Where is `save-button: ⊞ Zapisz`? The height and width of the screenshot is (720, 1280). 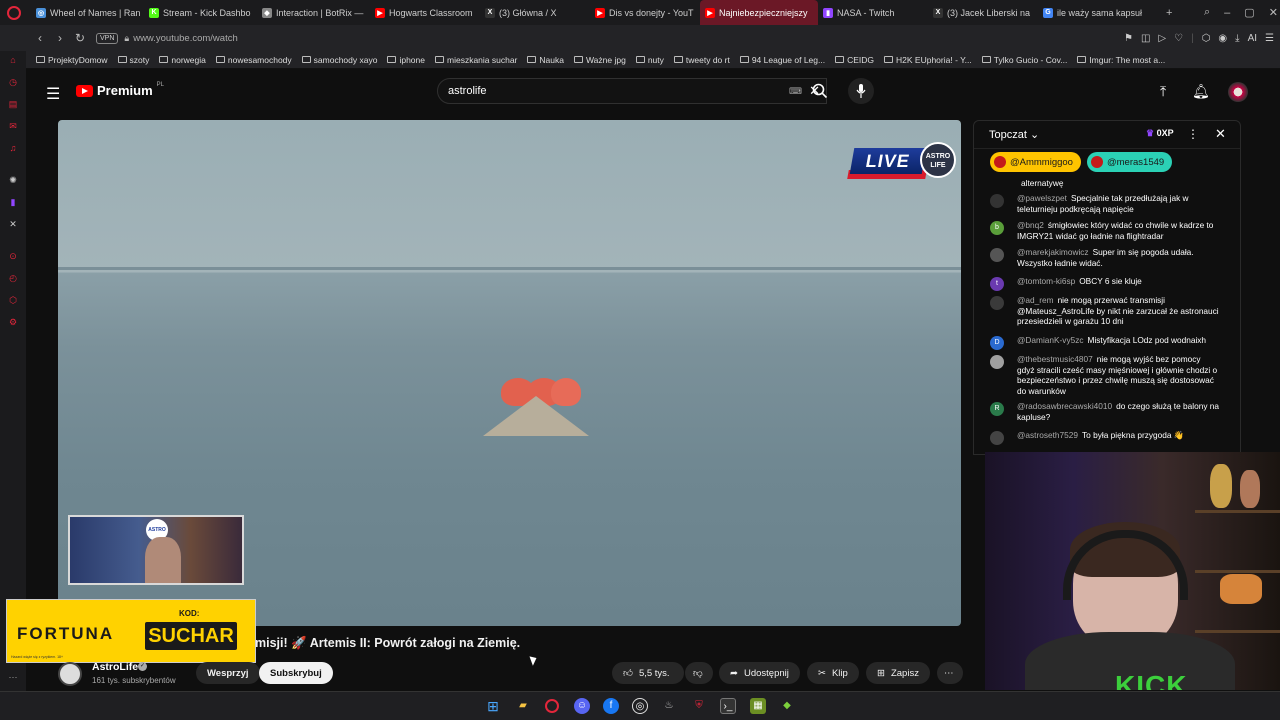 save-button: ⊞ Zapisz is located at coordinates (898, 673).